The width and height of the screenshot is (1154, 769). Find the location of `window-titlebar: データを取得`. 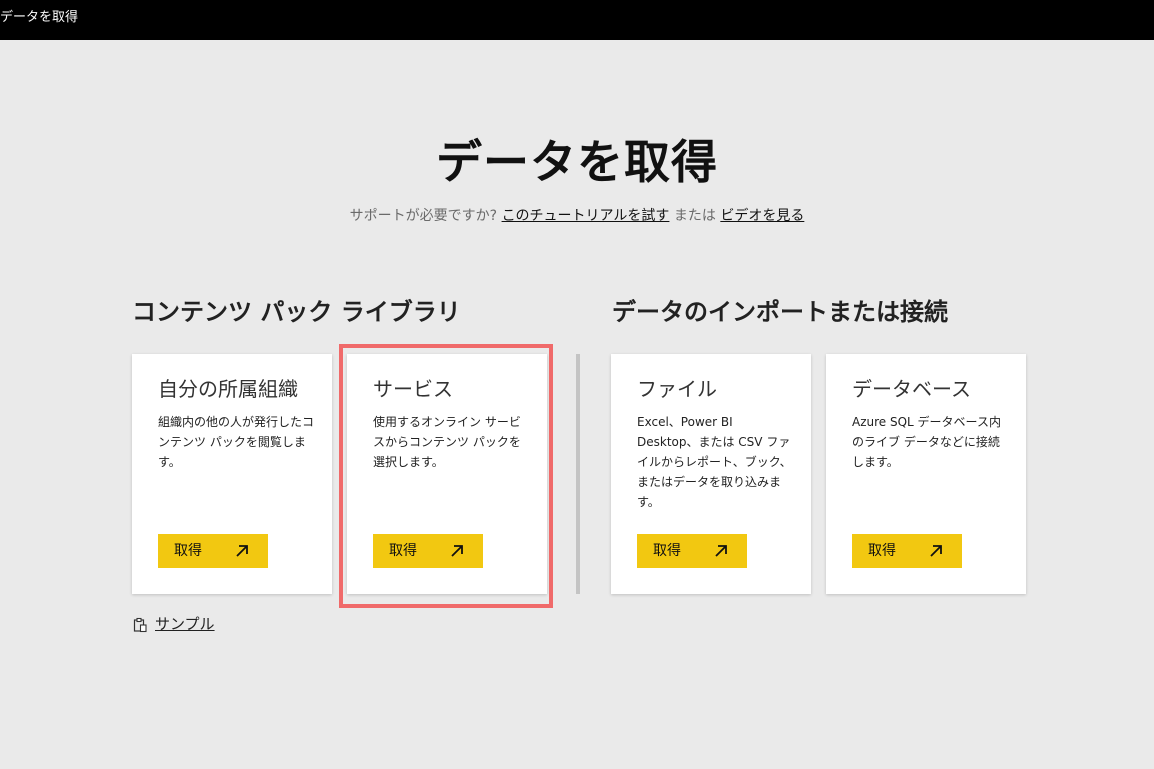

window-titlebar: データを取得 is located at coordinates (577, 20).